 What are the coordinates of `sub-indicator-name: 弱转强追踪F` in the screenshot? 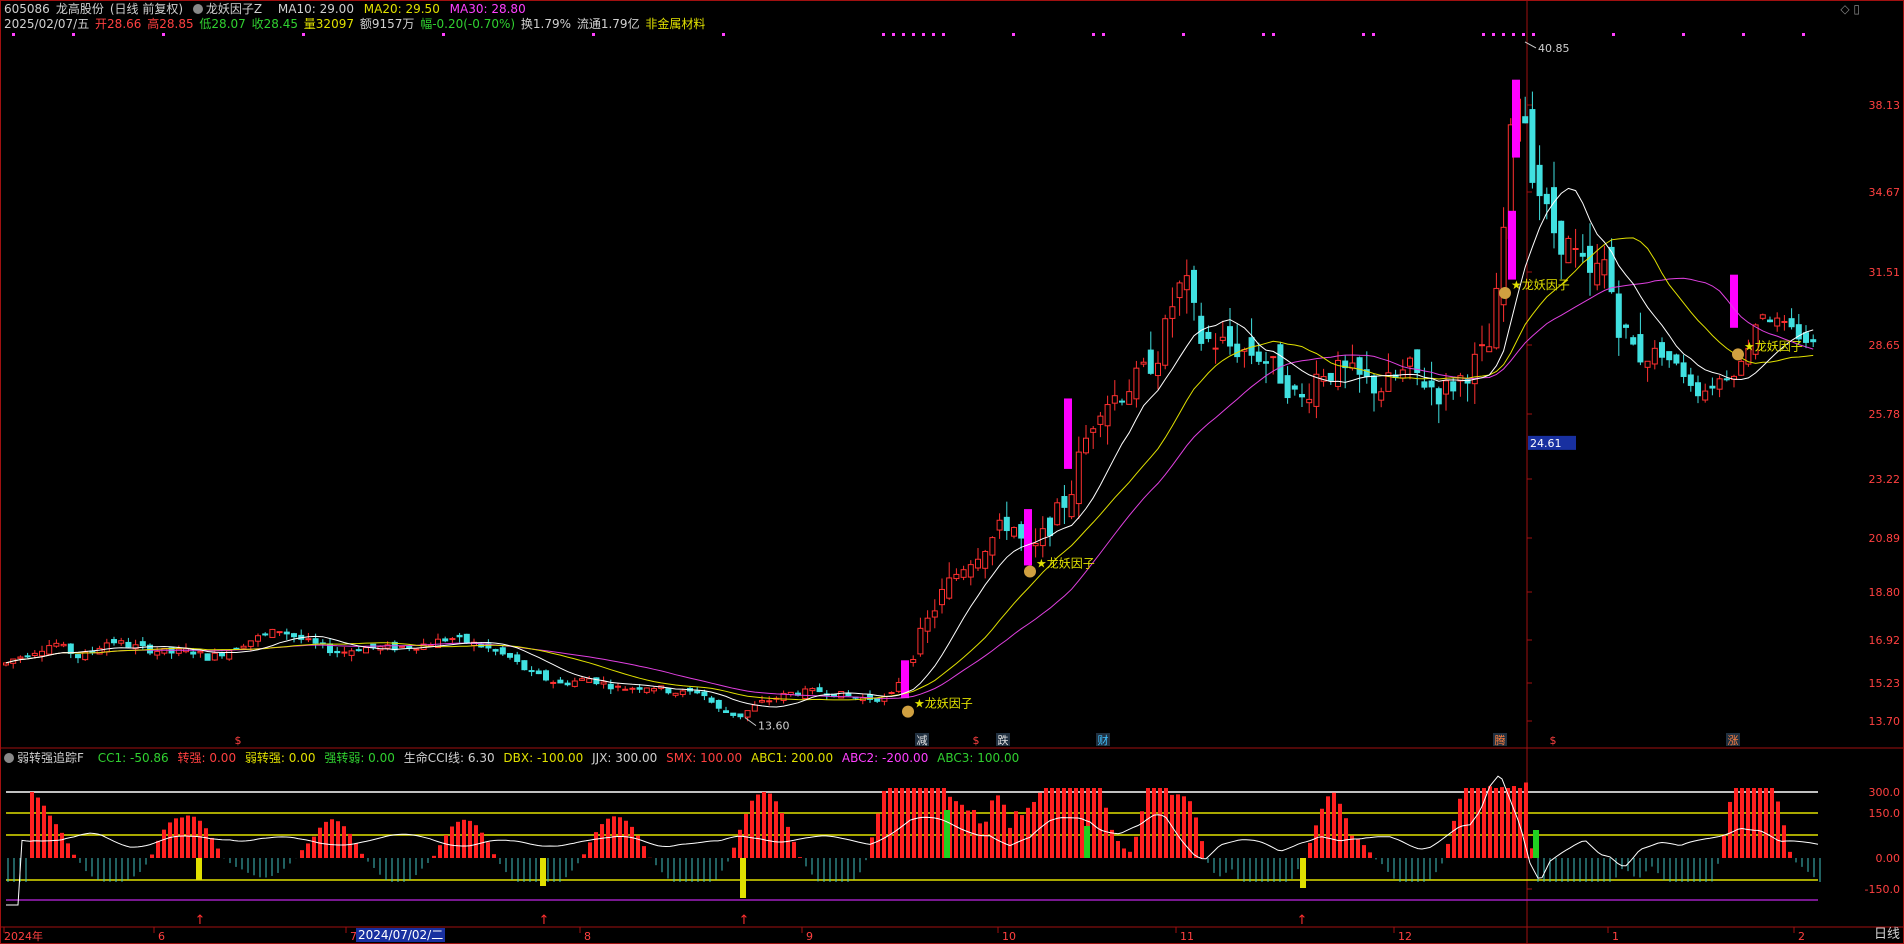 It's located at (50, 758).